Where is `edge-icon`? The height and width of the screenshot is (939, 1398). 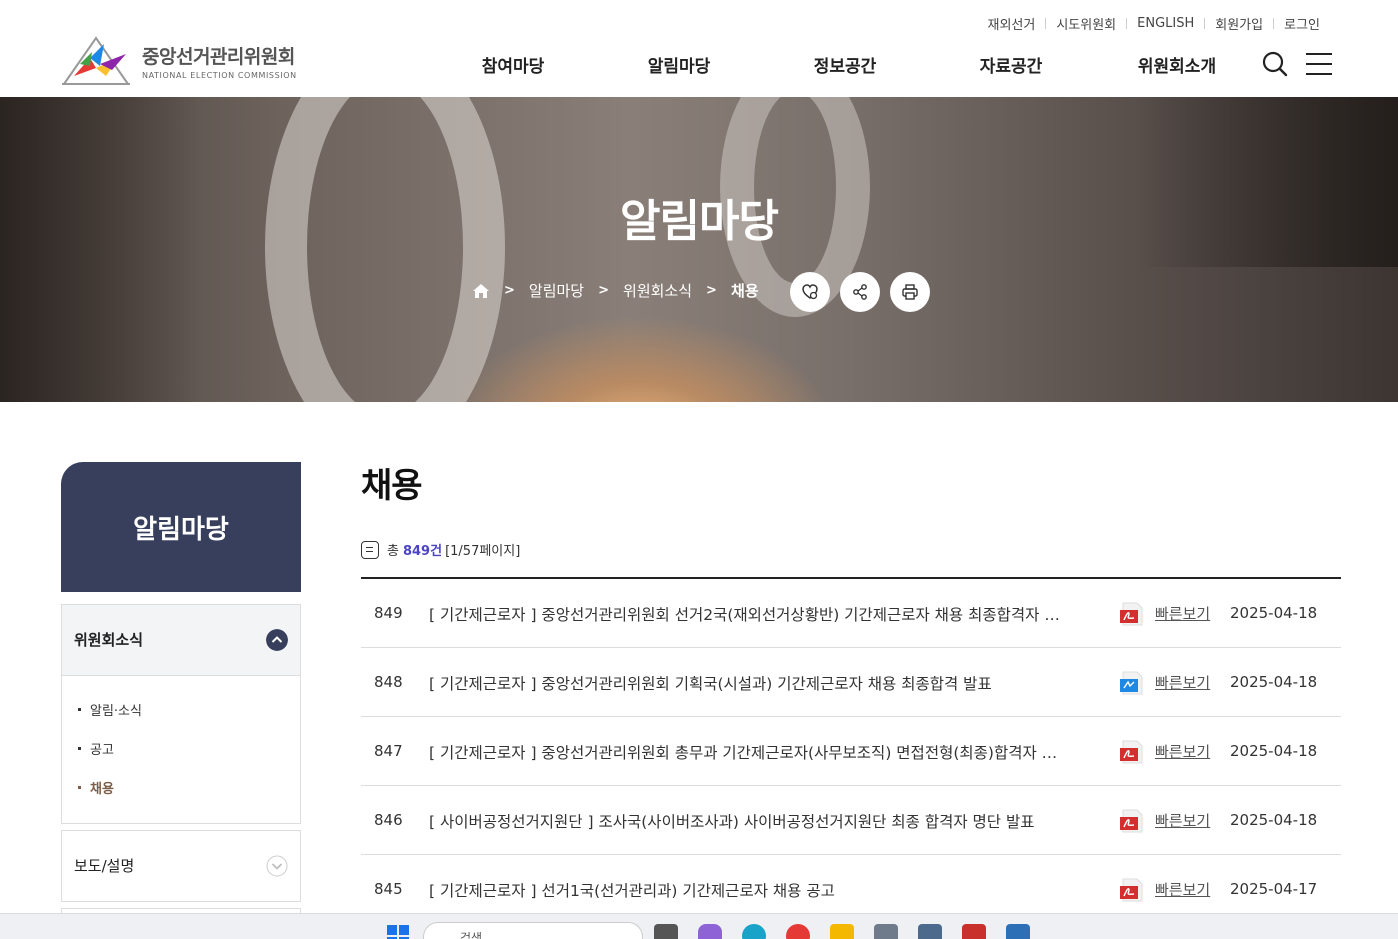
edge-icon is located at coordinates (754, 931).